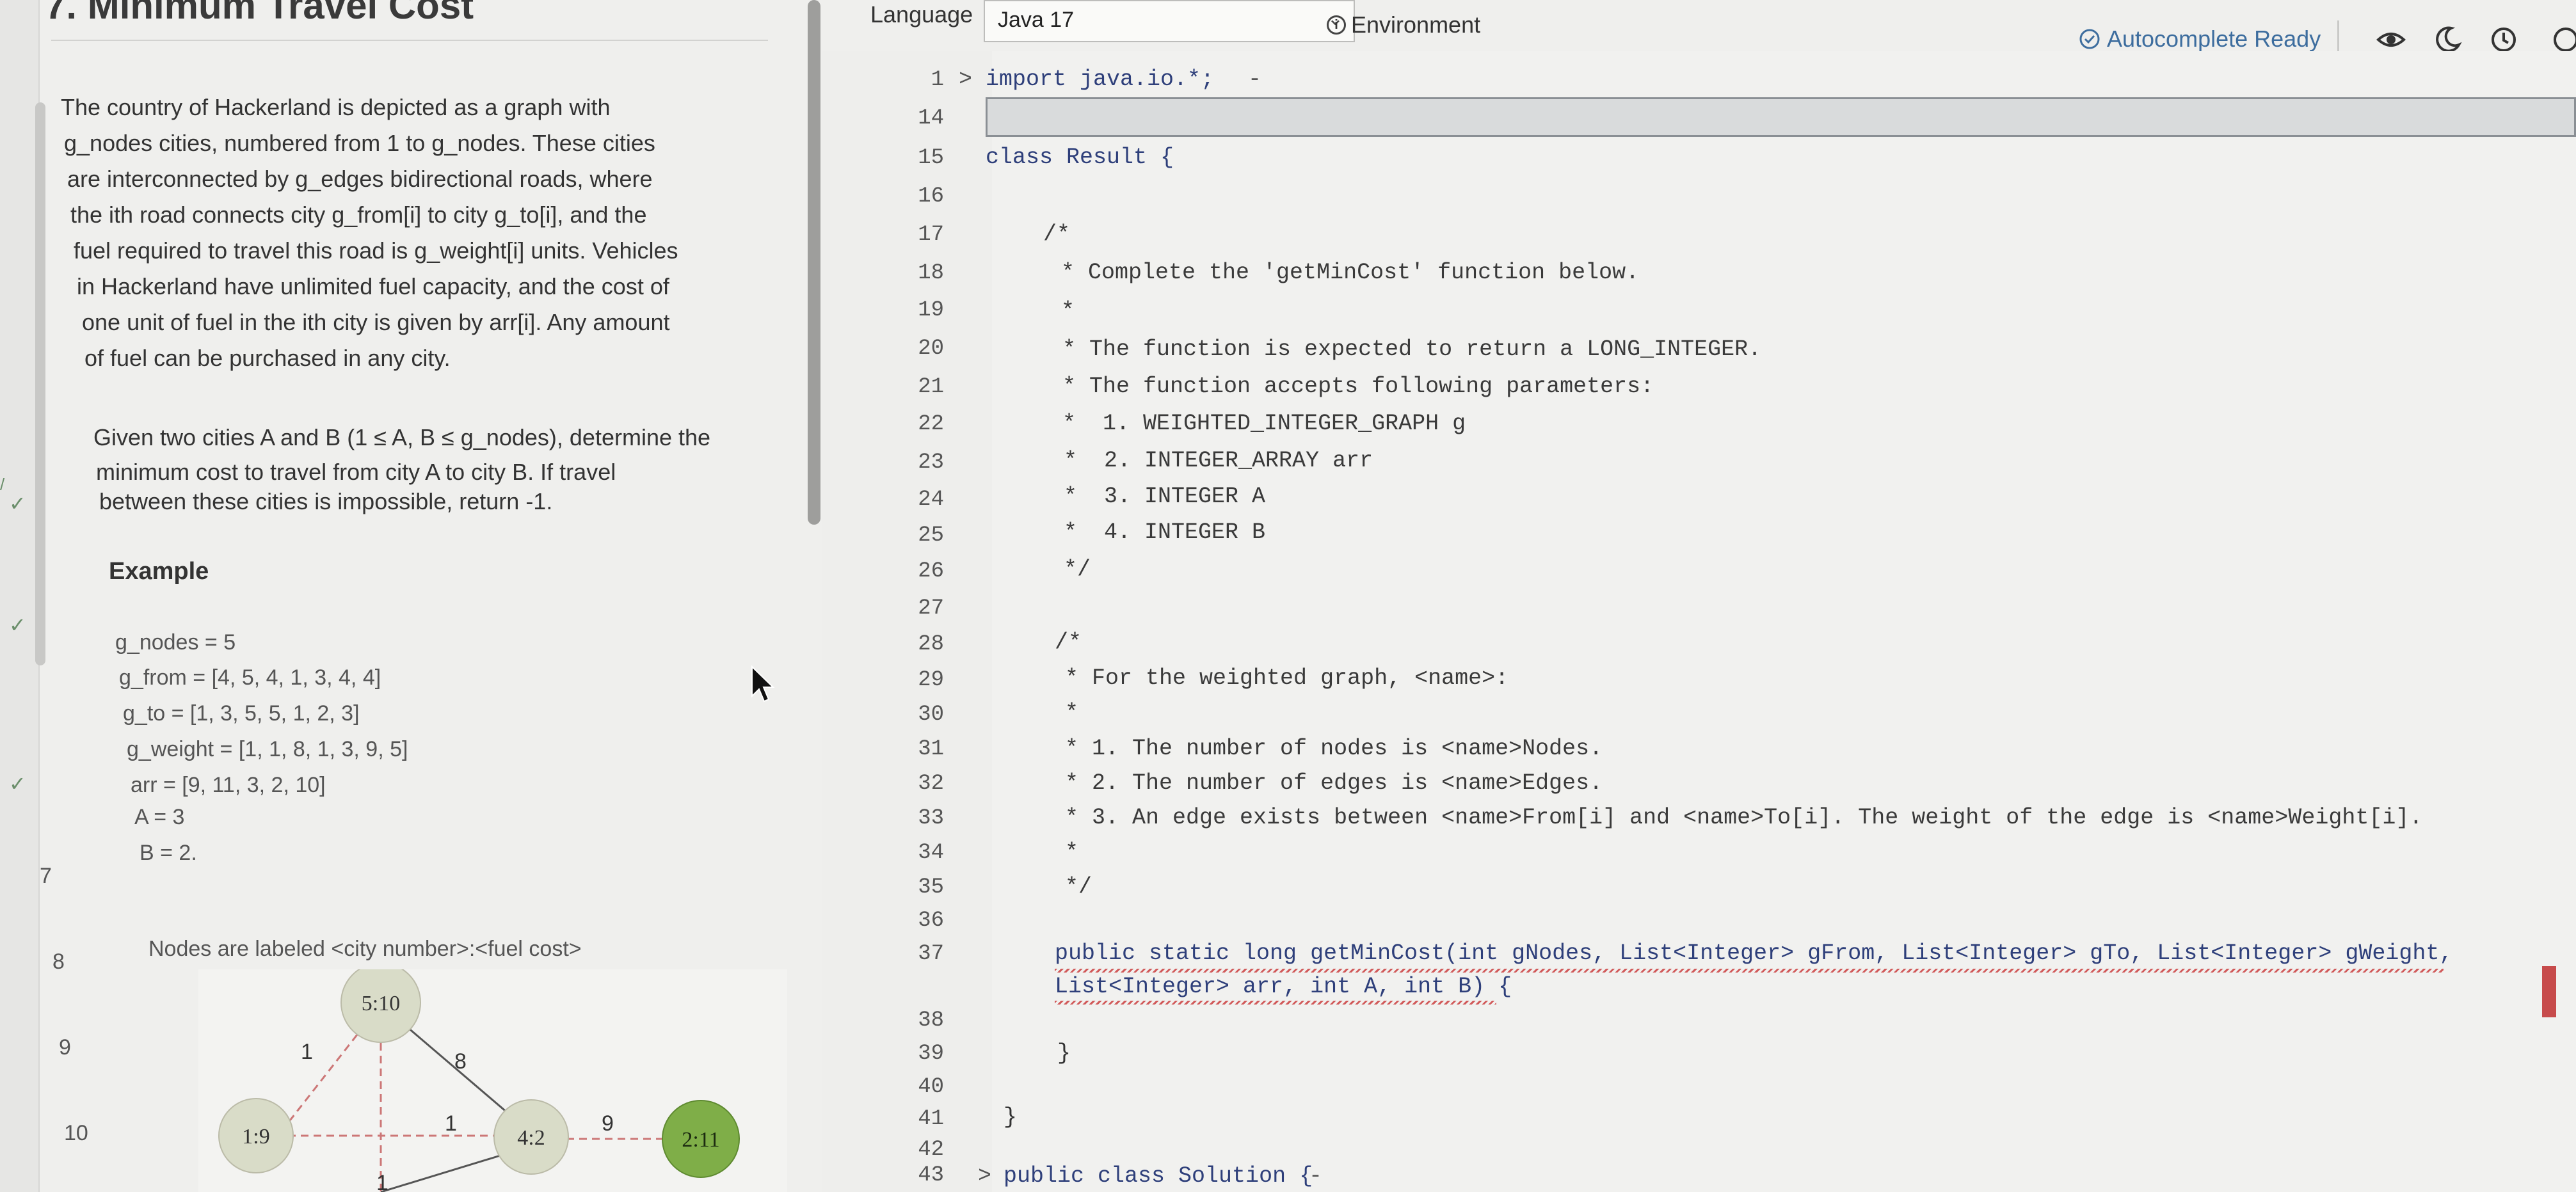  I want to click on line-number: 42, so click(931, 1150).